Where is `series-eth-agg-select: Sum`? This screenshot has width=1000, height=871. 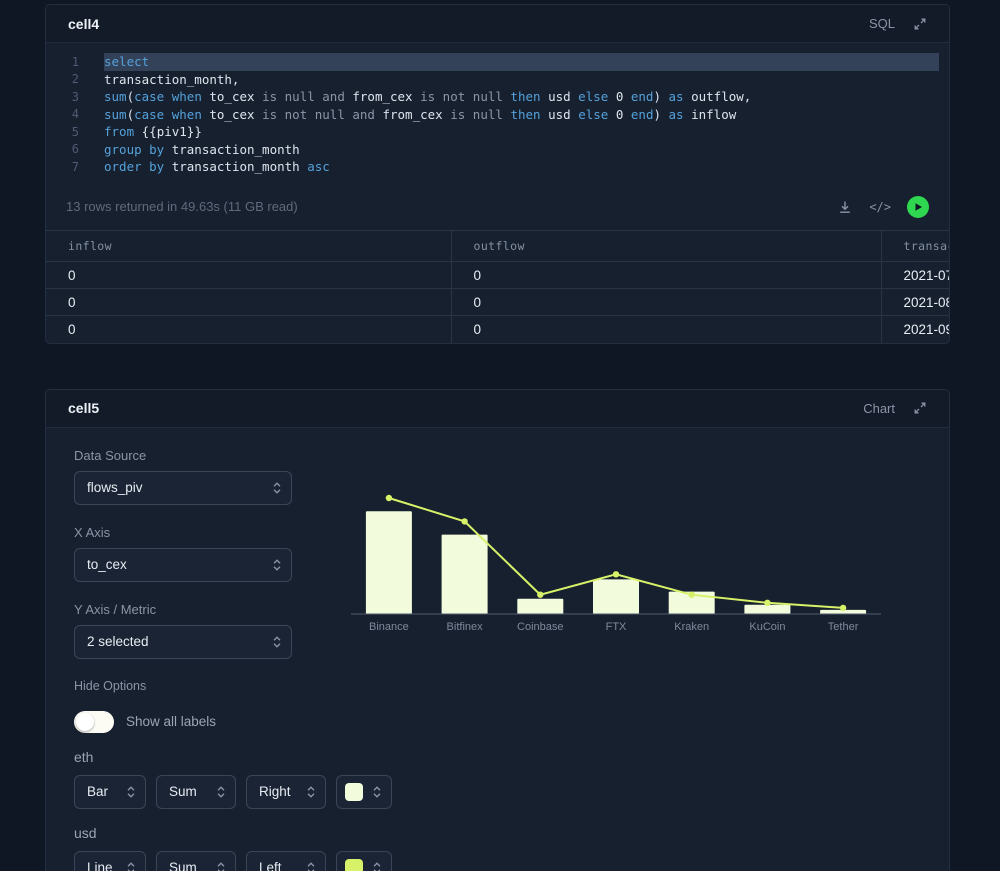
series-eth-agg-select: Sum is located at coordinates (196, 791).